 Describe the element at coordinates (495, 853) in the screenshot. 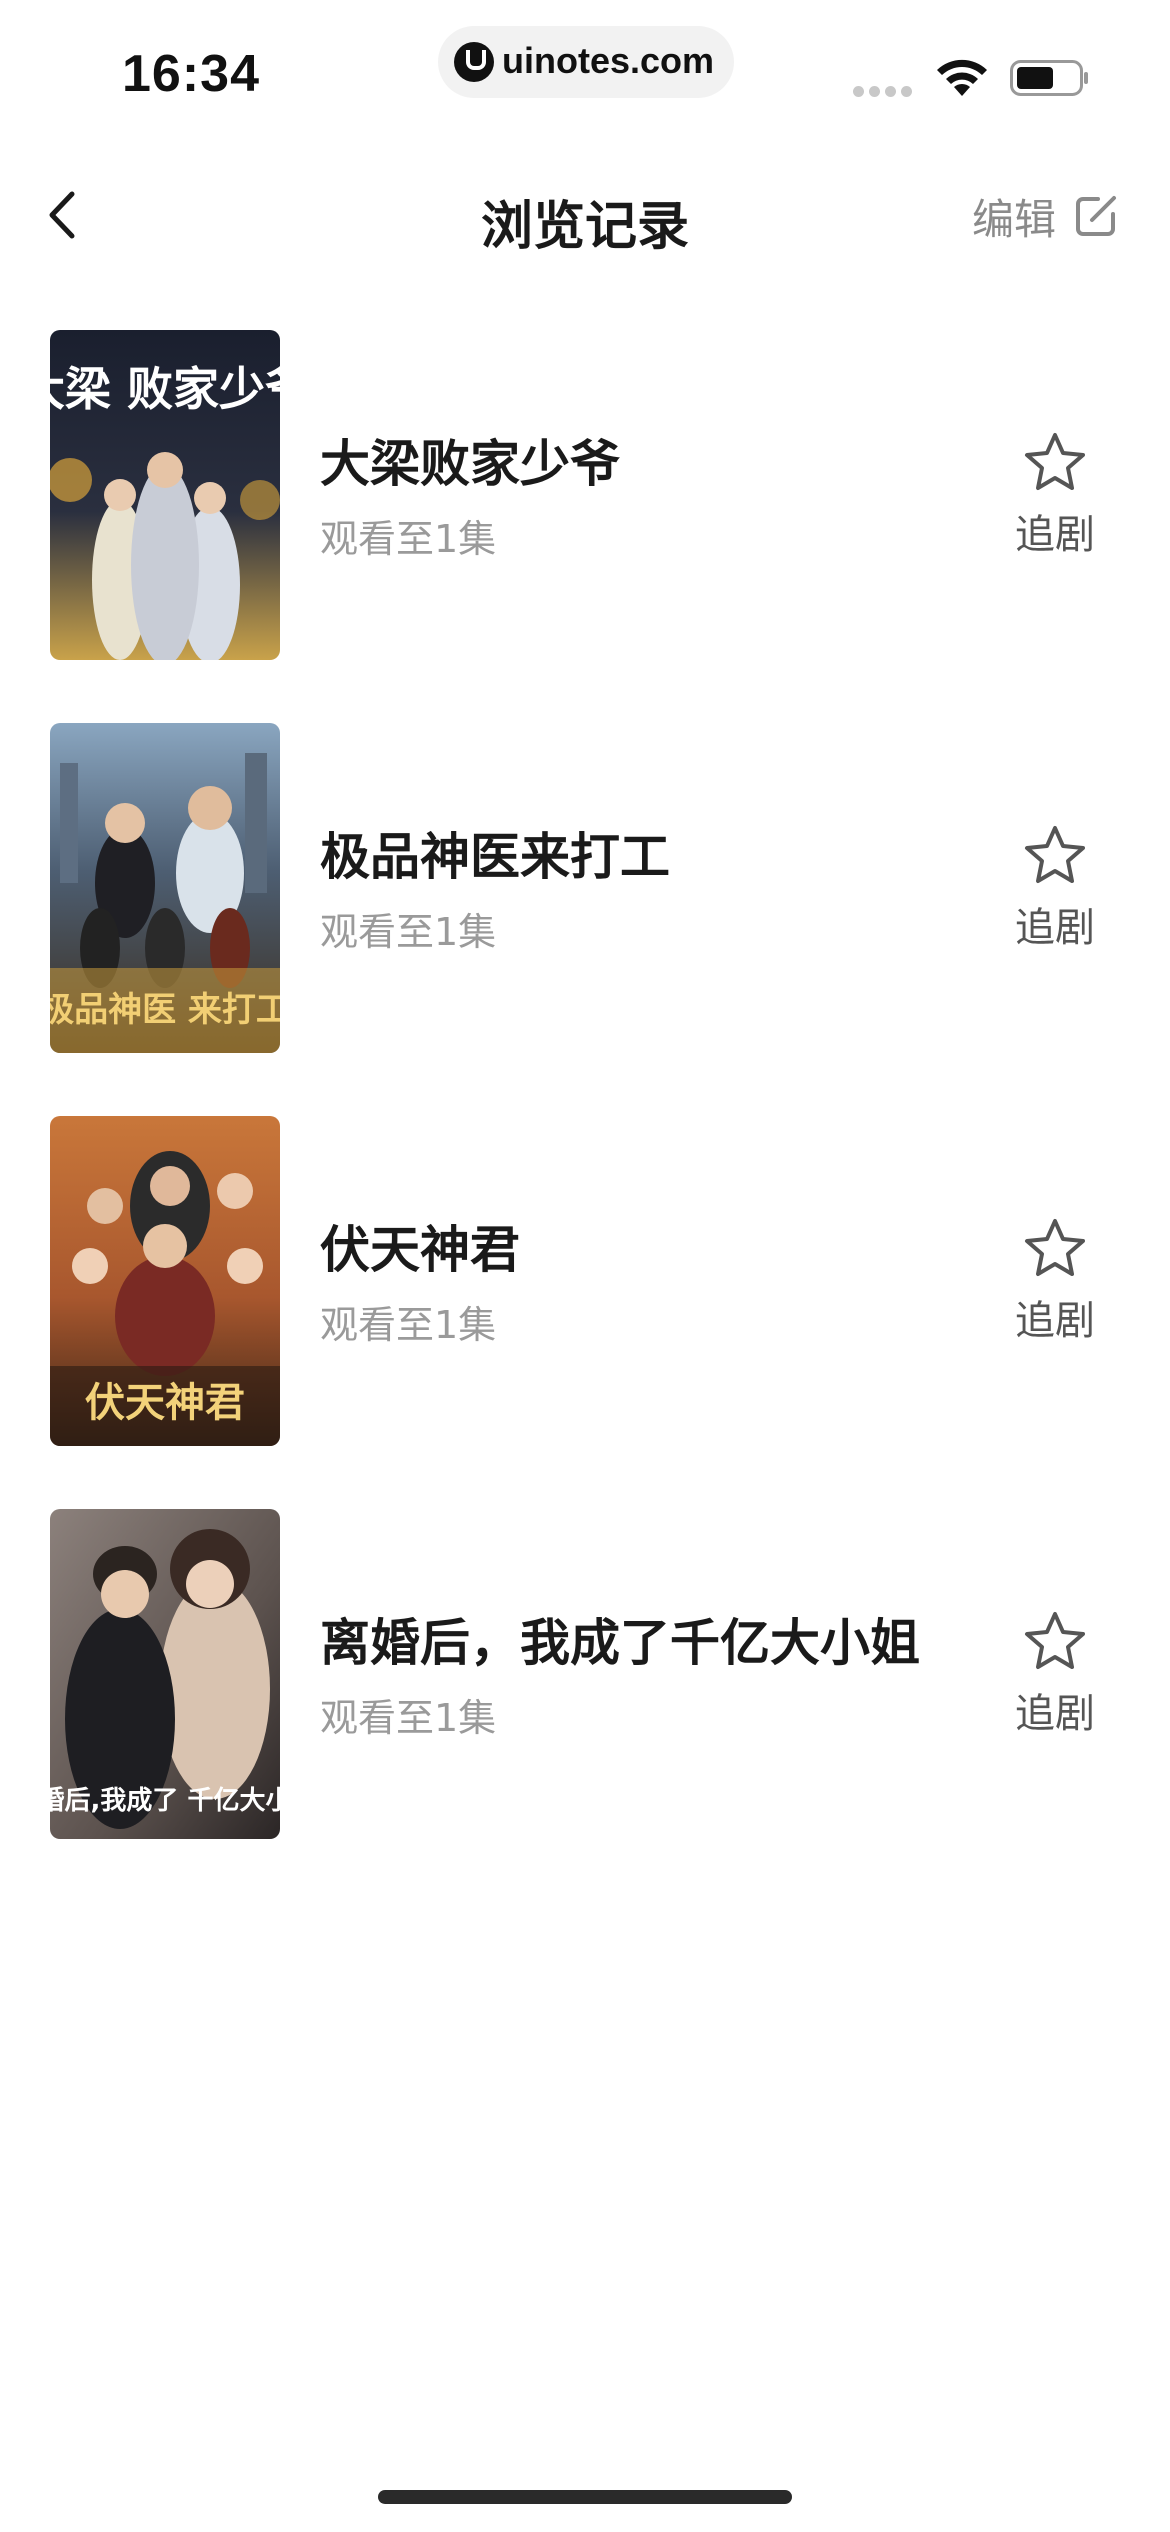

I see `item-title: 极品神医来打工` at that location.